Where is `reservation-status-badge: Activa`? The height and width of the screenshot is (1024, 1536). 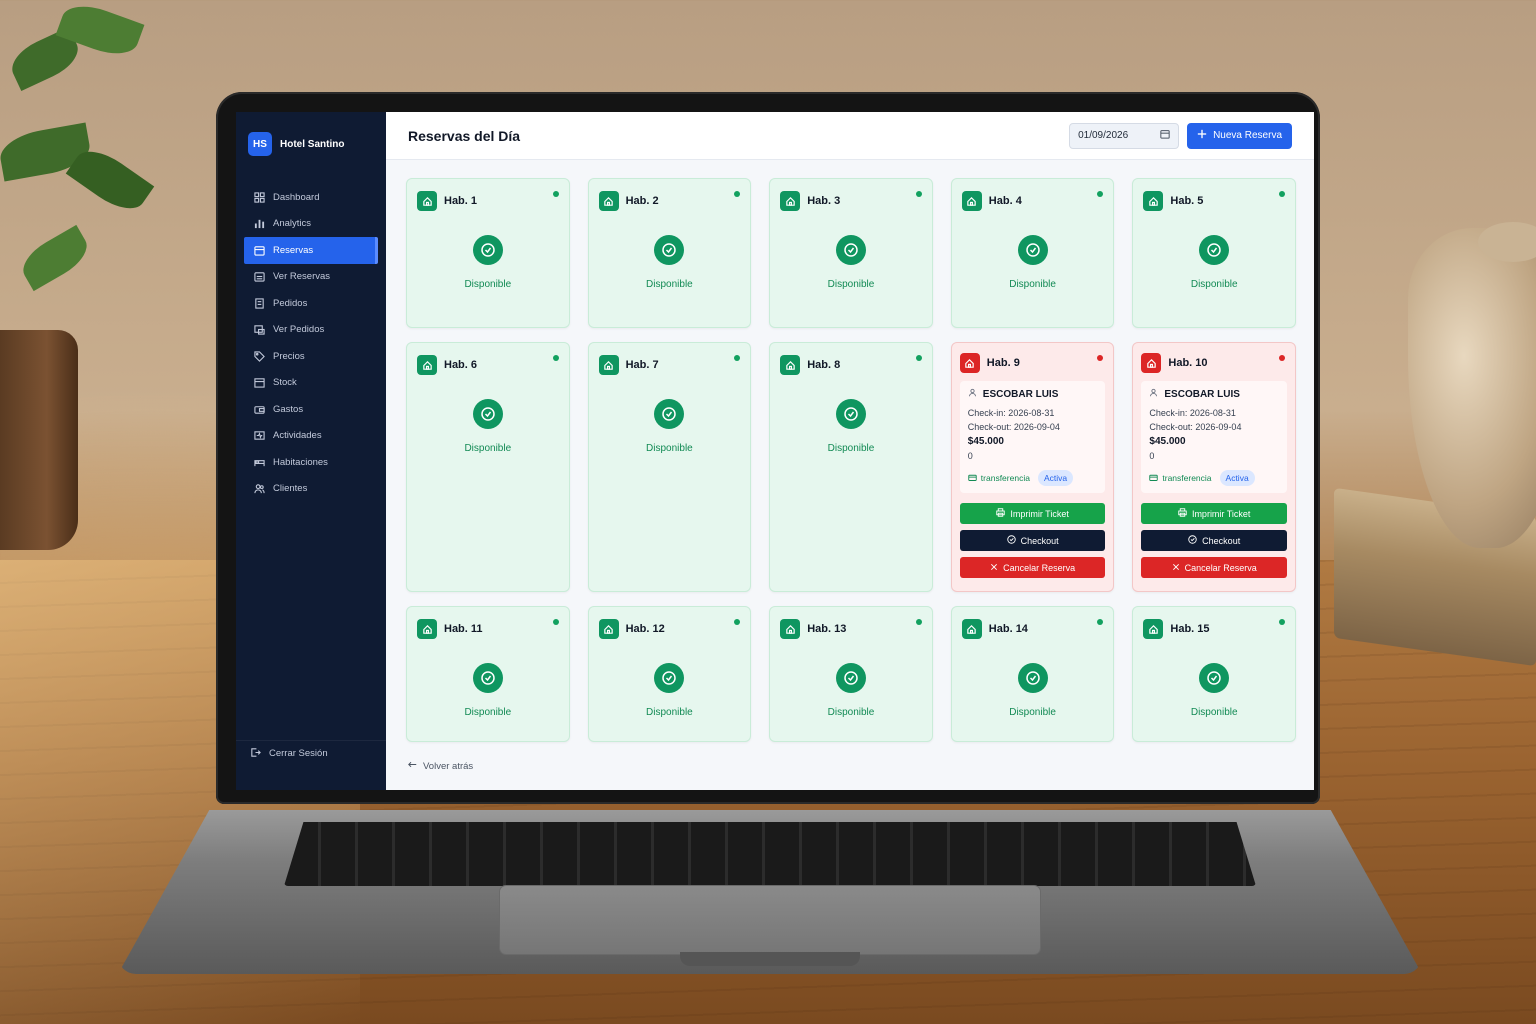
reservation-status-badge: Activa is located at coordinates (1055, 477).